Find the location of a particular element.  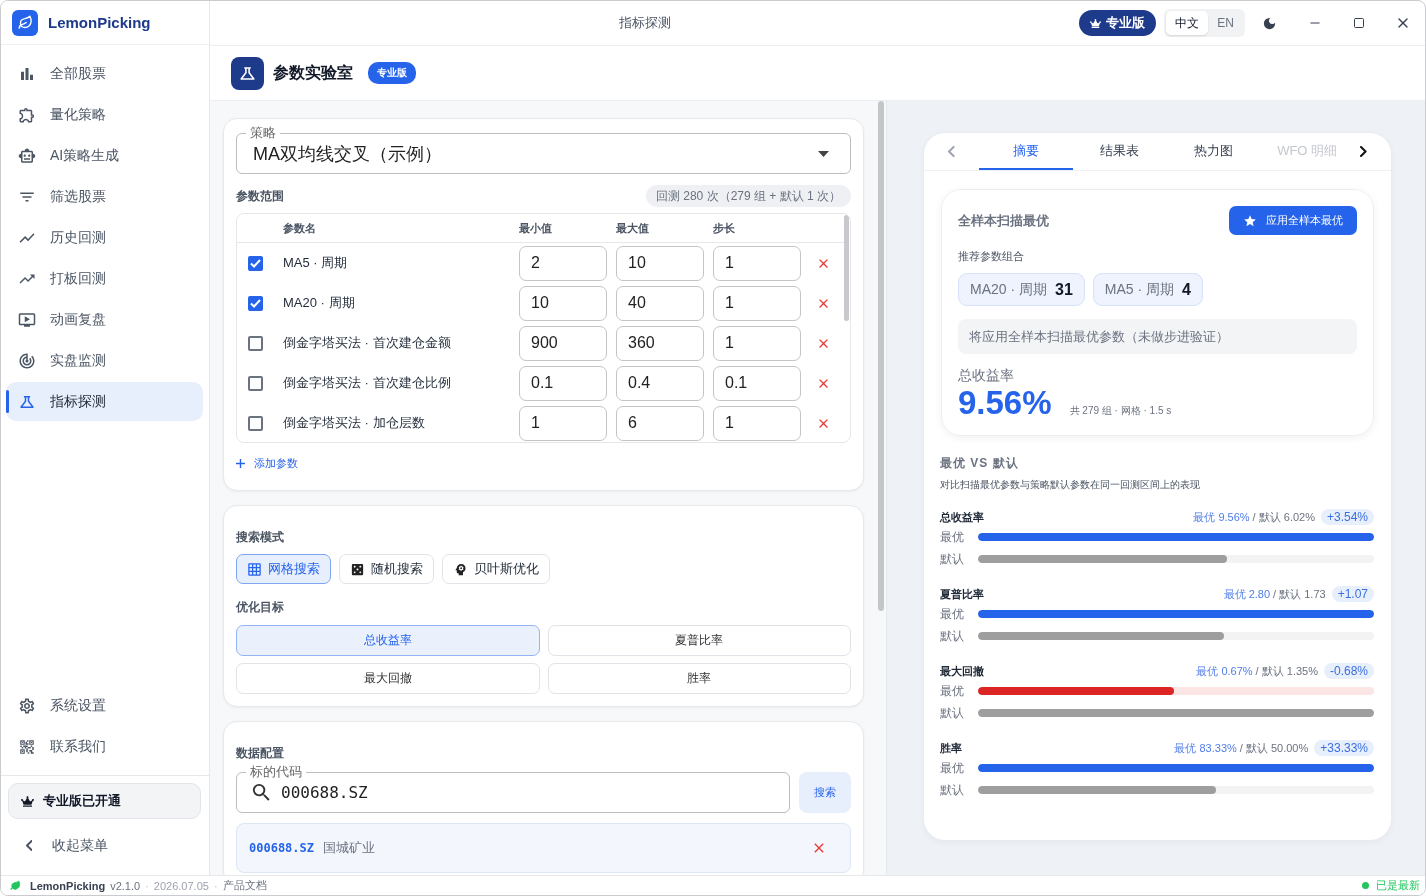

status-dot is located at coordinates (1365, 885).